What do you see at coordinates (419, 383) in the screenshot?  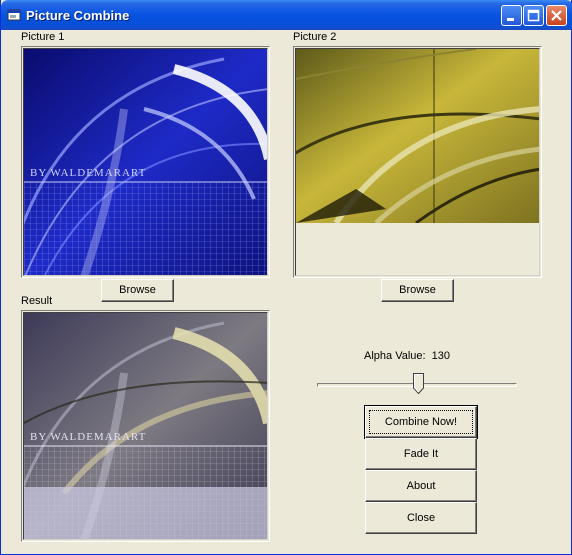 I see `alpha-slider-thumb` at bounding box center [419, 383].